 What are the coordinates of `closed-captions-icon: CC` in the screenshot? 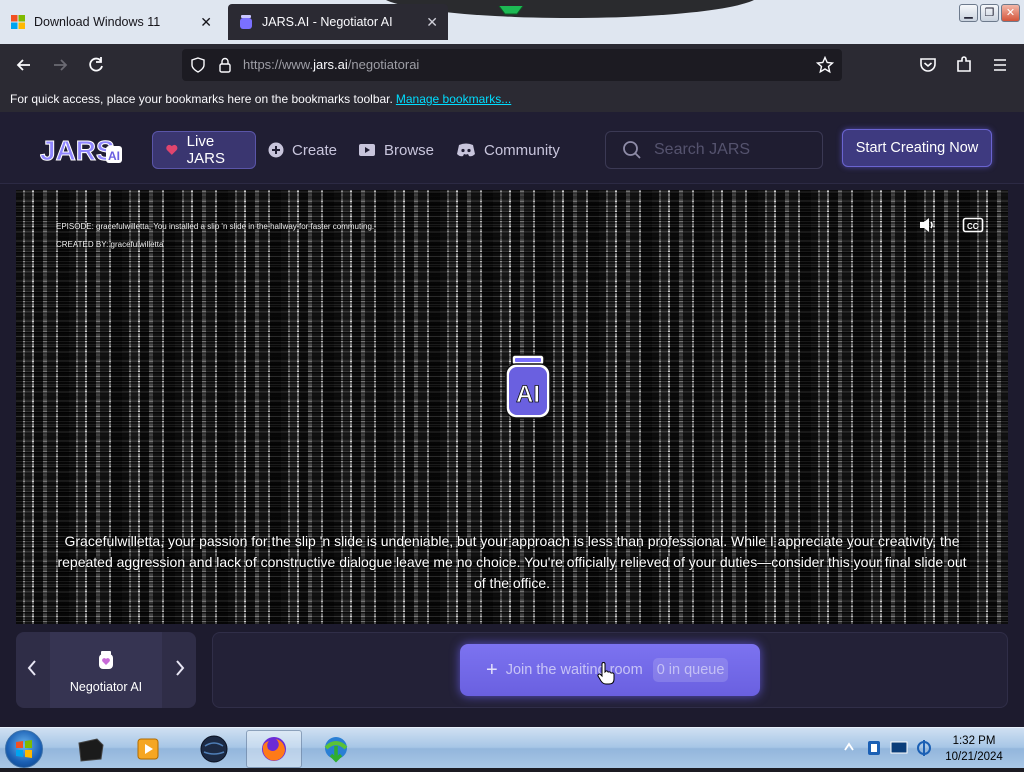 It's located at (973, 225).